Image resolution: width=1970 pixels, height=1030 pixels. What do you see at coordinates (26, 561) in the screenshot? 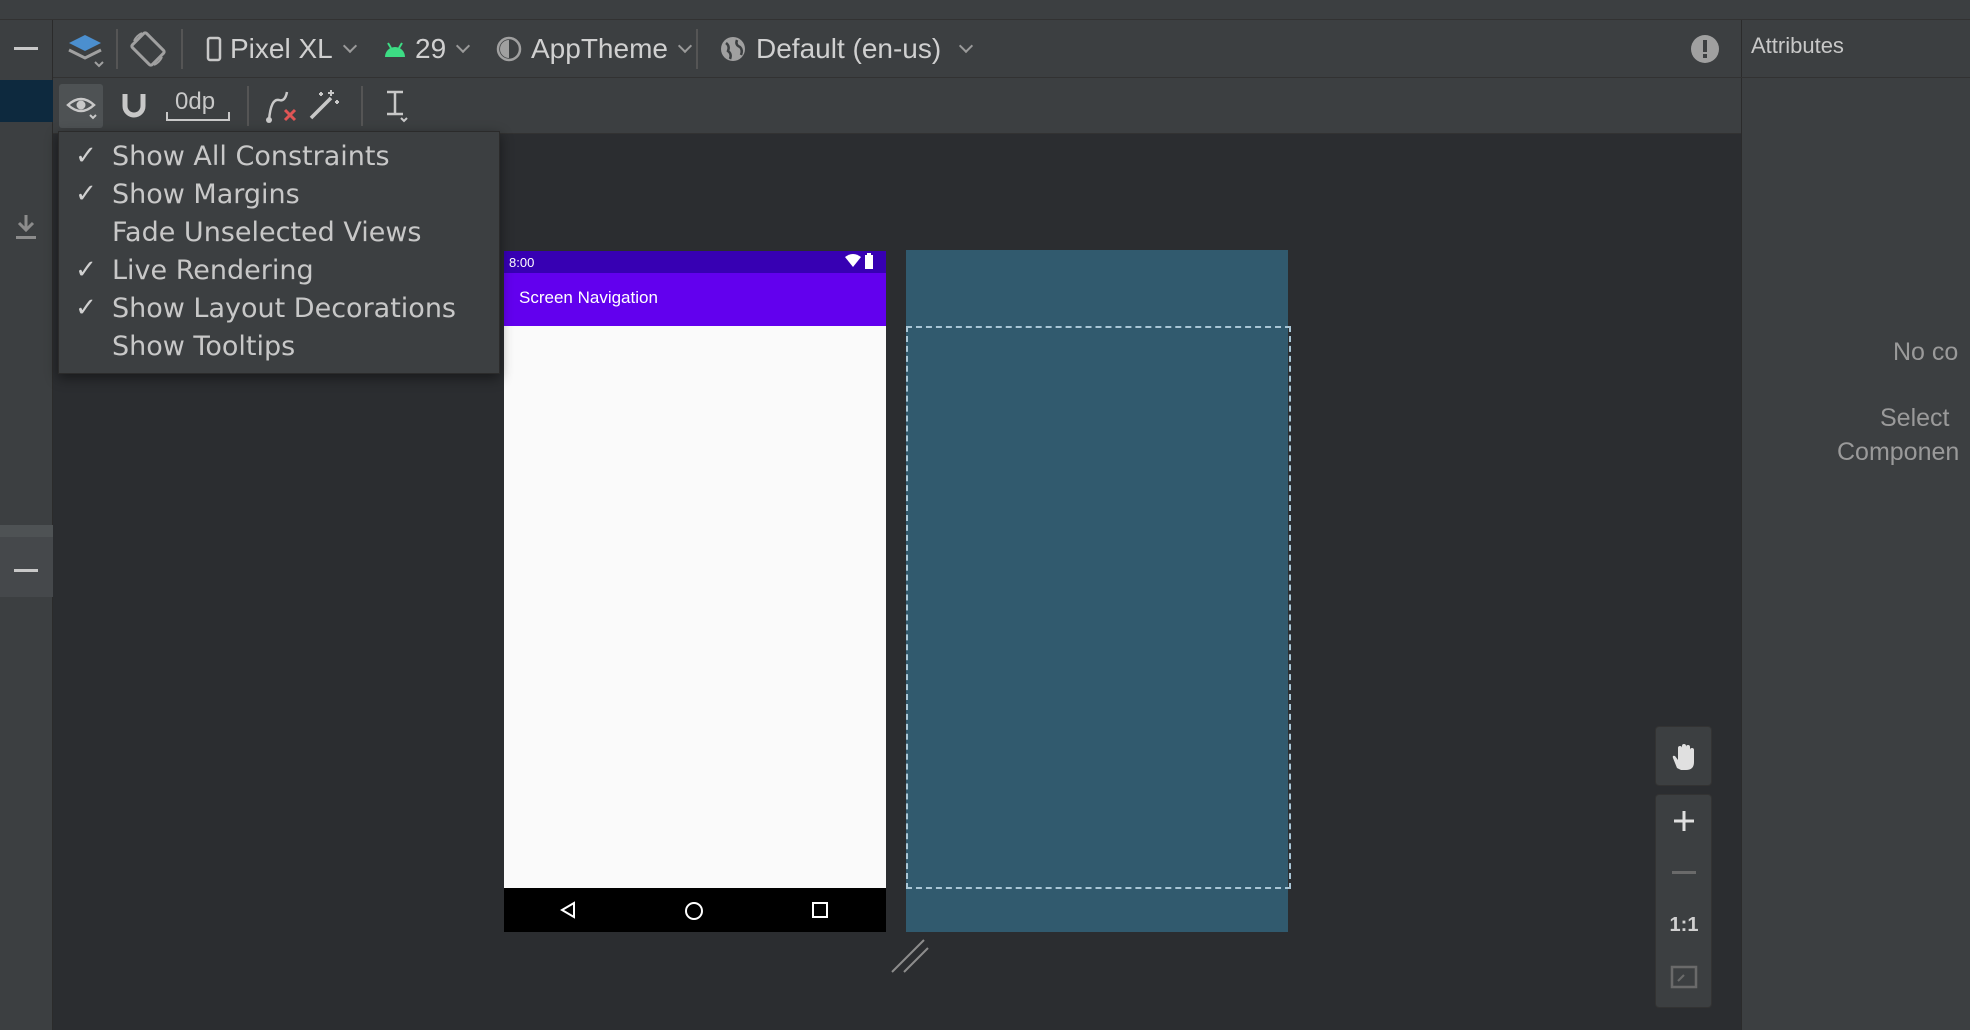
I see `component-tree-collapse-button` at bounding box center [26, 561].